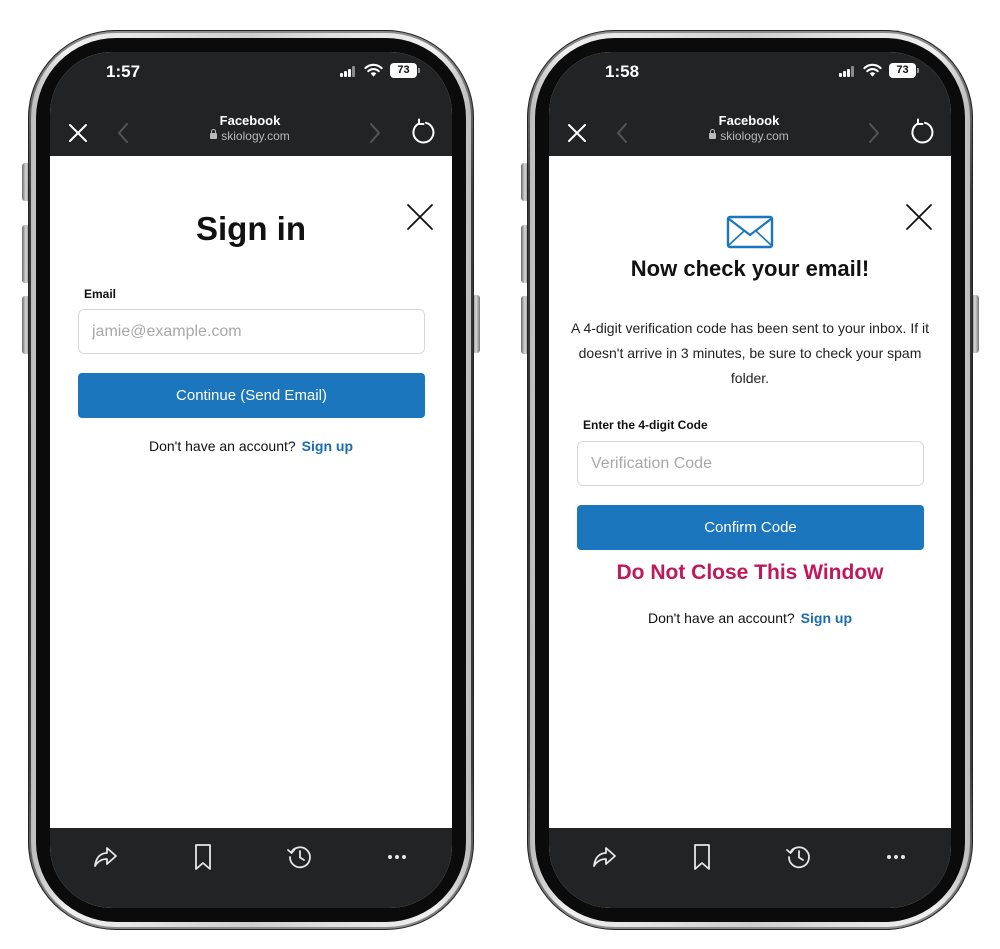 Image resolution: width=1000 pixels, height=949 pixels. I want to click on continue-send-email-button: Continue (Send Email), so click(251, 395).